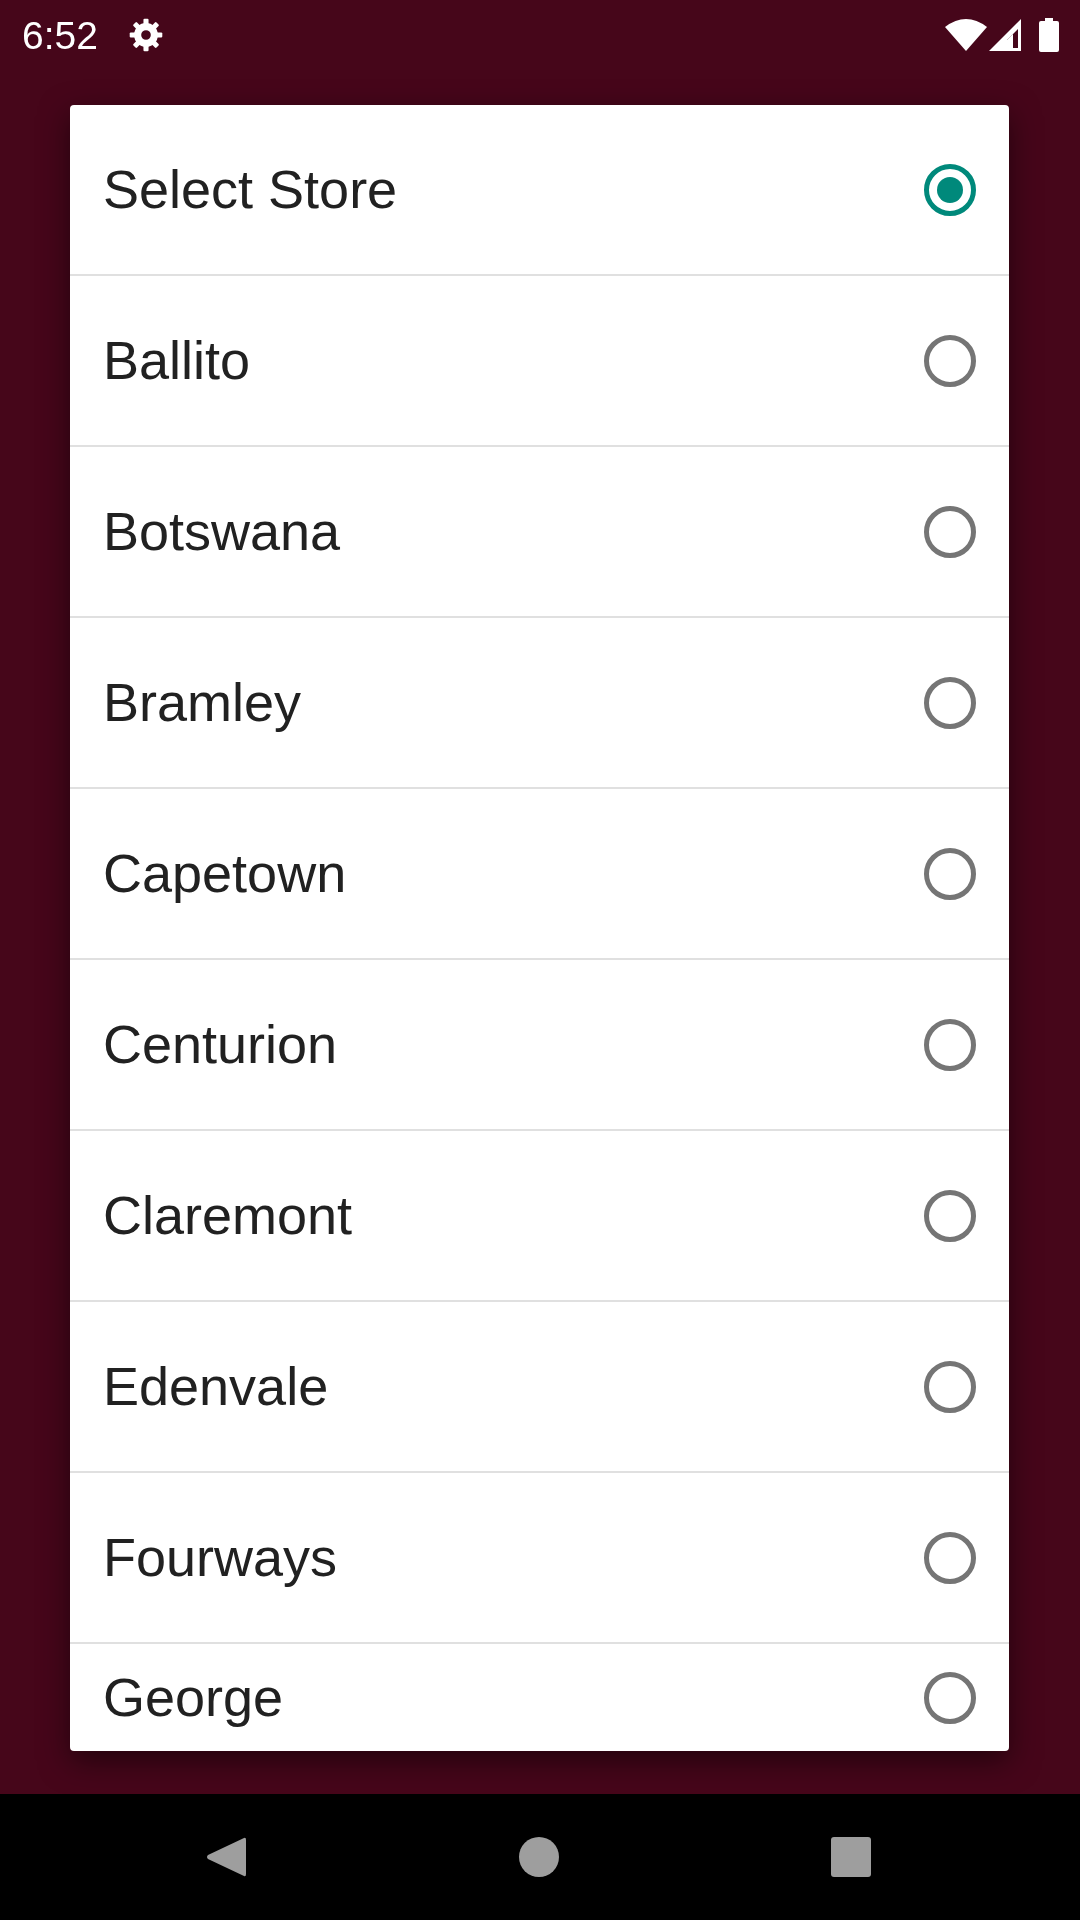 The height and width of the screenshot is (1920, 1080). Describe the element at coordinates (539, 1216) in the screenshot. I see `store-option: Claremont` at that location.